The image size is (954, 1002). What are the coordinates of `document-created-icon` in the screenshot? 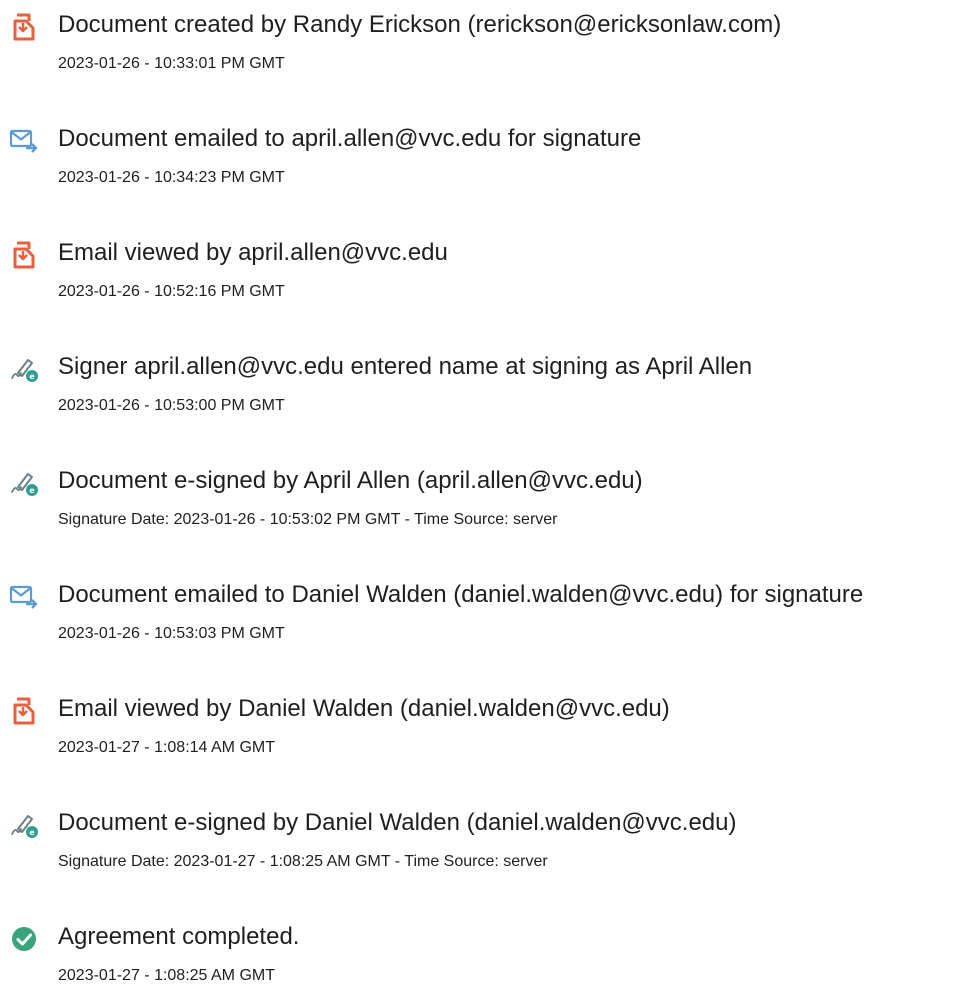 It's located at (24, 27).